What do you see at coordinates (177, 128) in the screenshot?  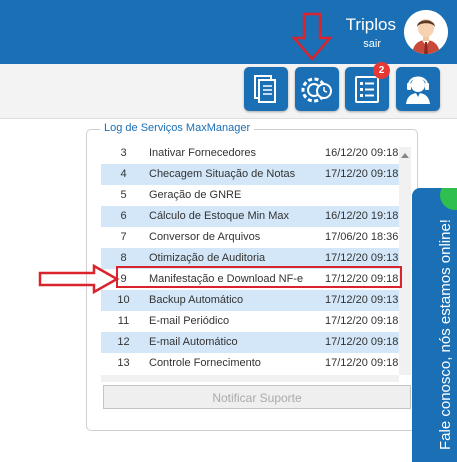 I see `panel-title: Log de Serviços MaxManager` at bounding box center [177, 128].